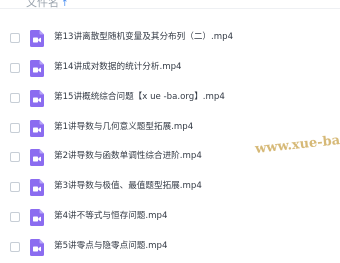  What do you see at coordinates (110, 216) in the screenshot?
I see `file-name: 第4讲不等式与恒存问题.mp4` at bounding box center [110, 216].